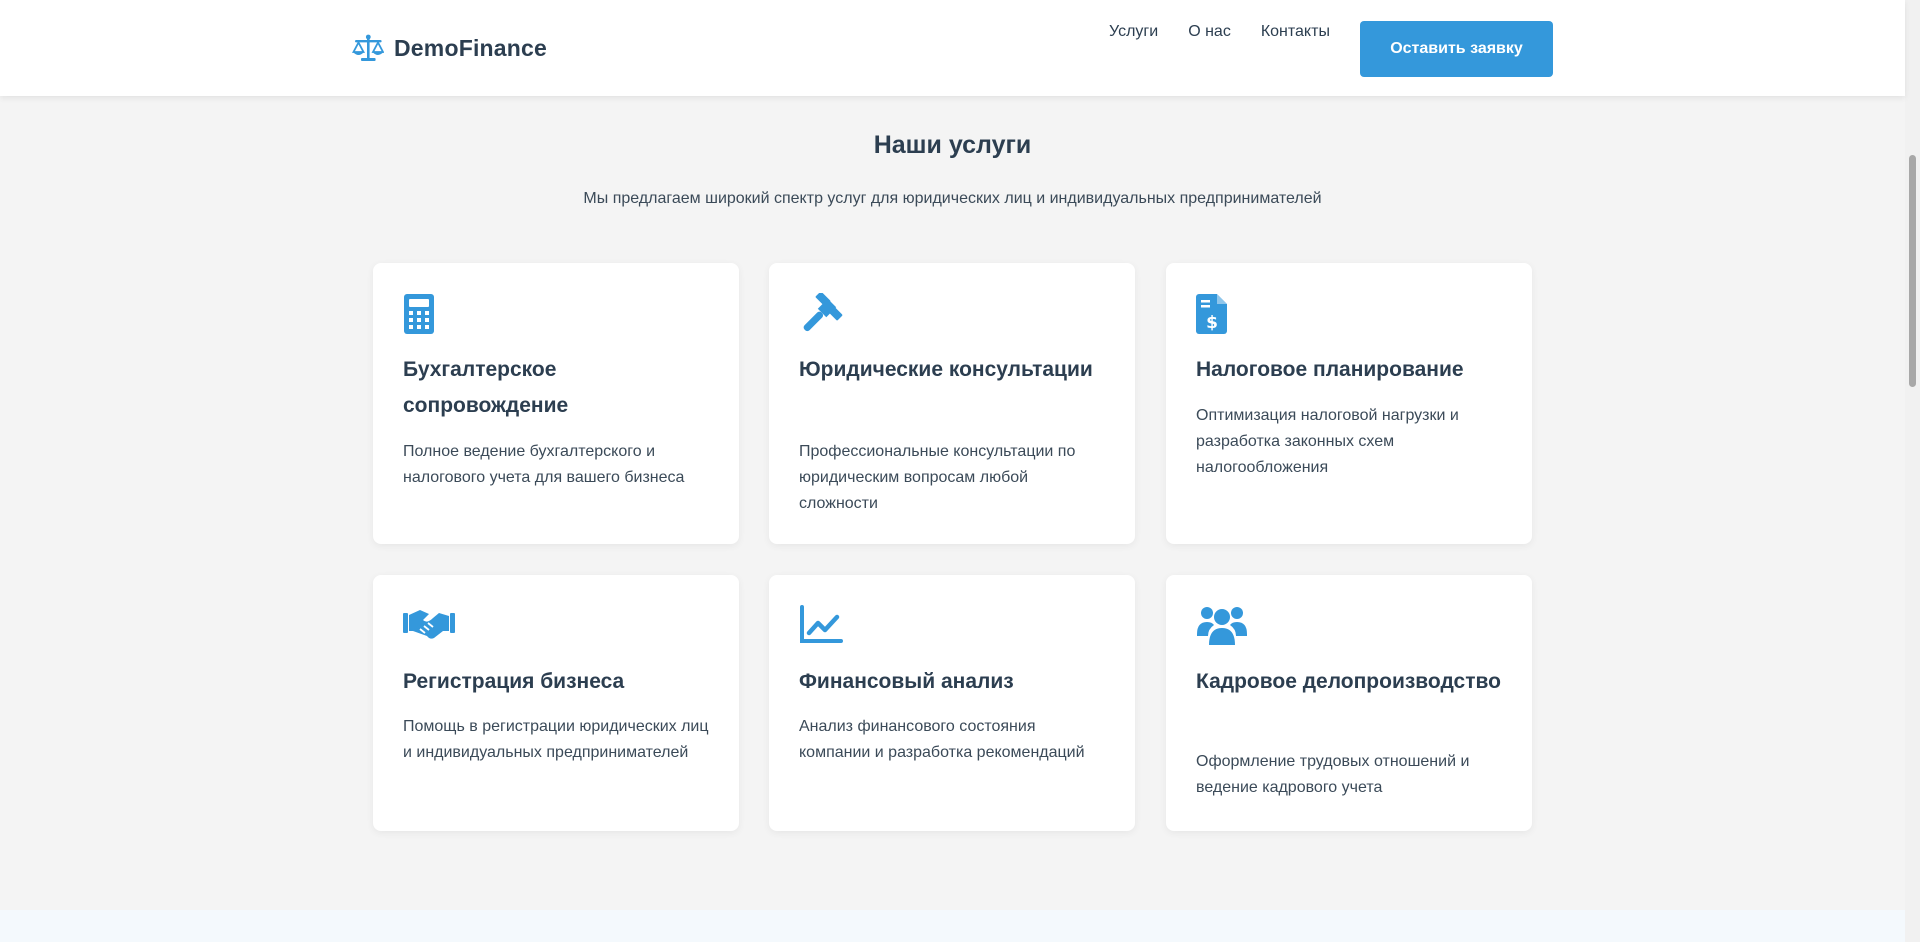 Image resolution: width=1920 pixels, height=942 pixels. What do you see at coordinates (514, 681) in the screenshot?
I see `card-title: Регистрация бизнеса` at bounding box center [514, 681].